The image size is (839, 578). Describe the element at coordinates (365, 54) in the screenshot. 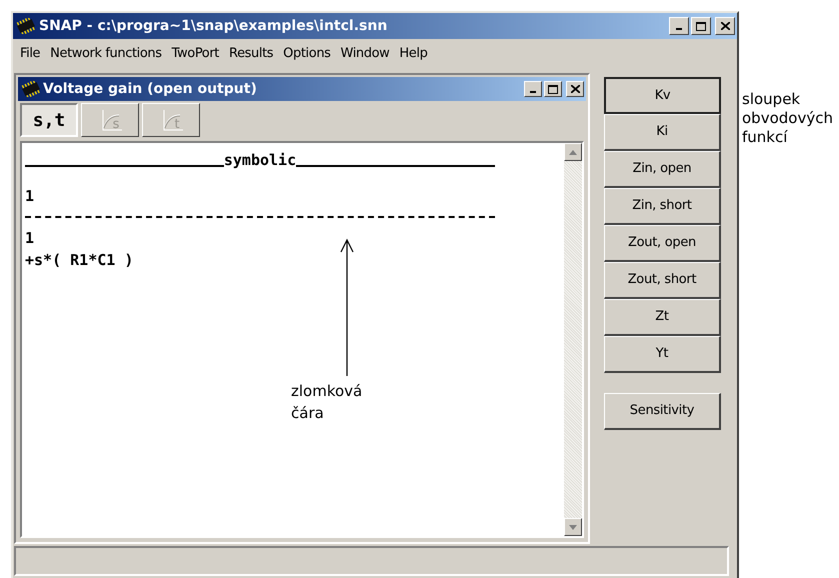

I see `menu-item: Window` at that location.